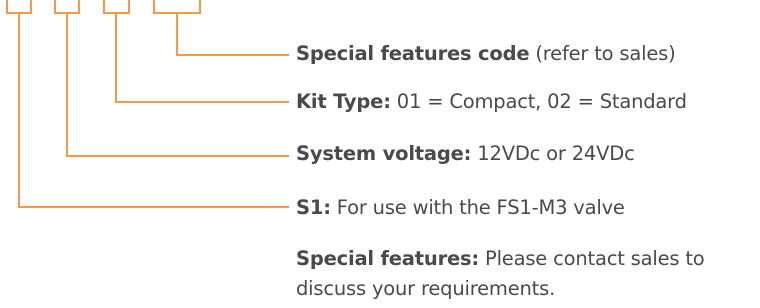 This screenshot has height=308, width=760. What do you see at coordinates (116, 7) in the screenshot?
I see `bracket-kit-type` at bounding box center [116, 7].